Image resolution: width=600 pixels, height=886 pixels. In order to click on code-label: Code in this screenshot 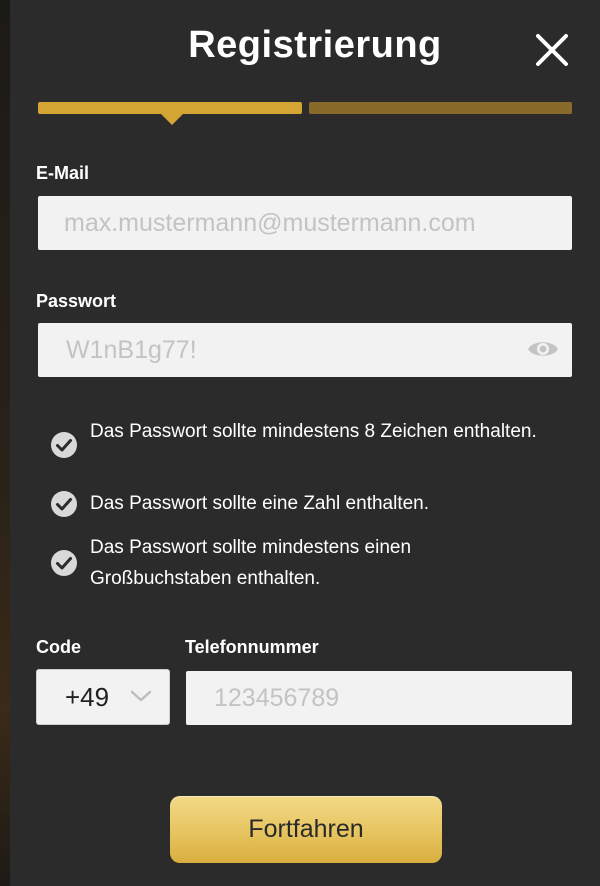, I will do `click(58, 647)`.